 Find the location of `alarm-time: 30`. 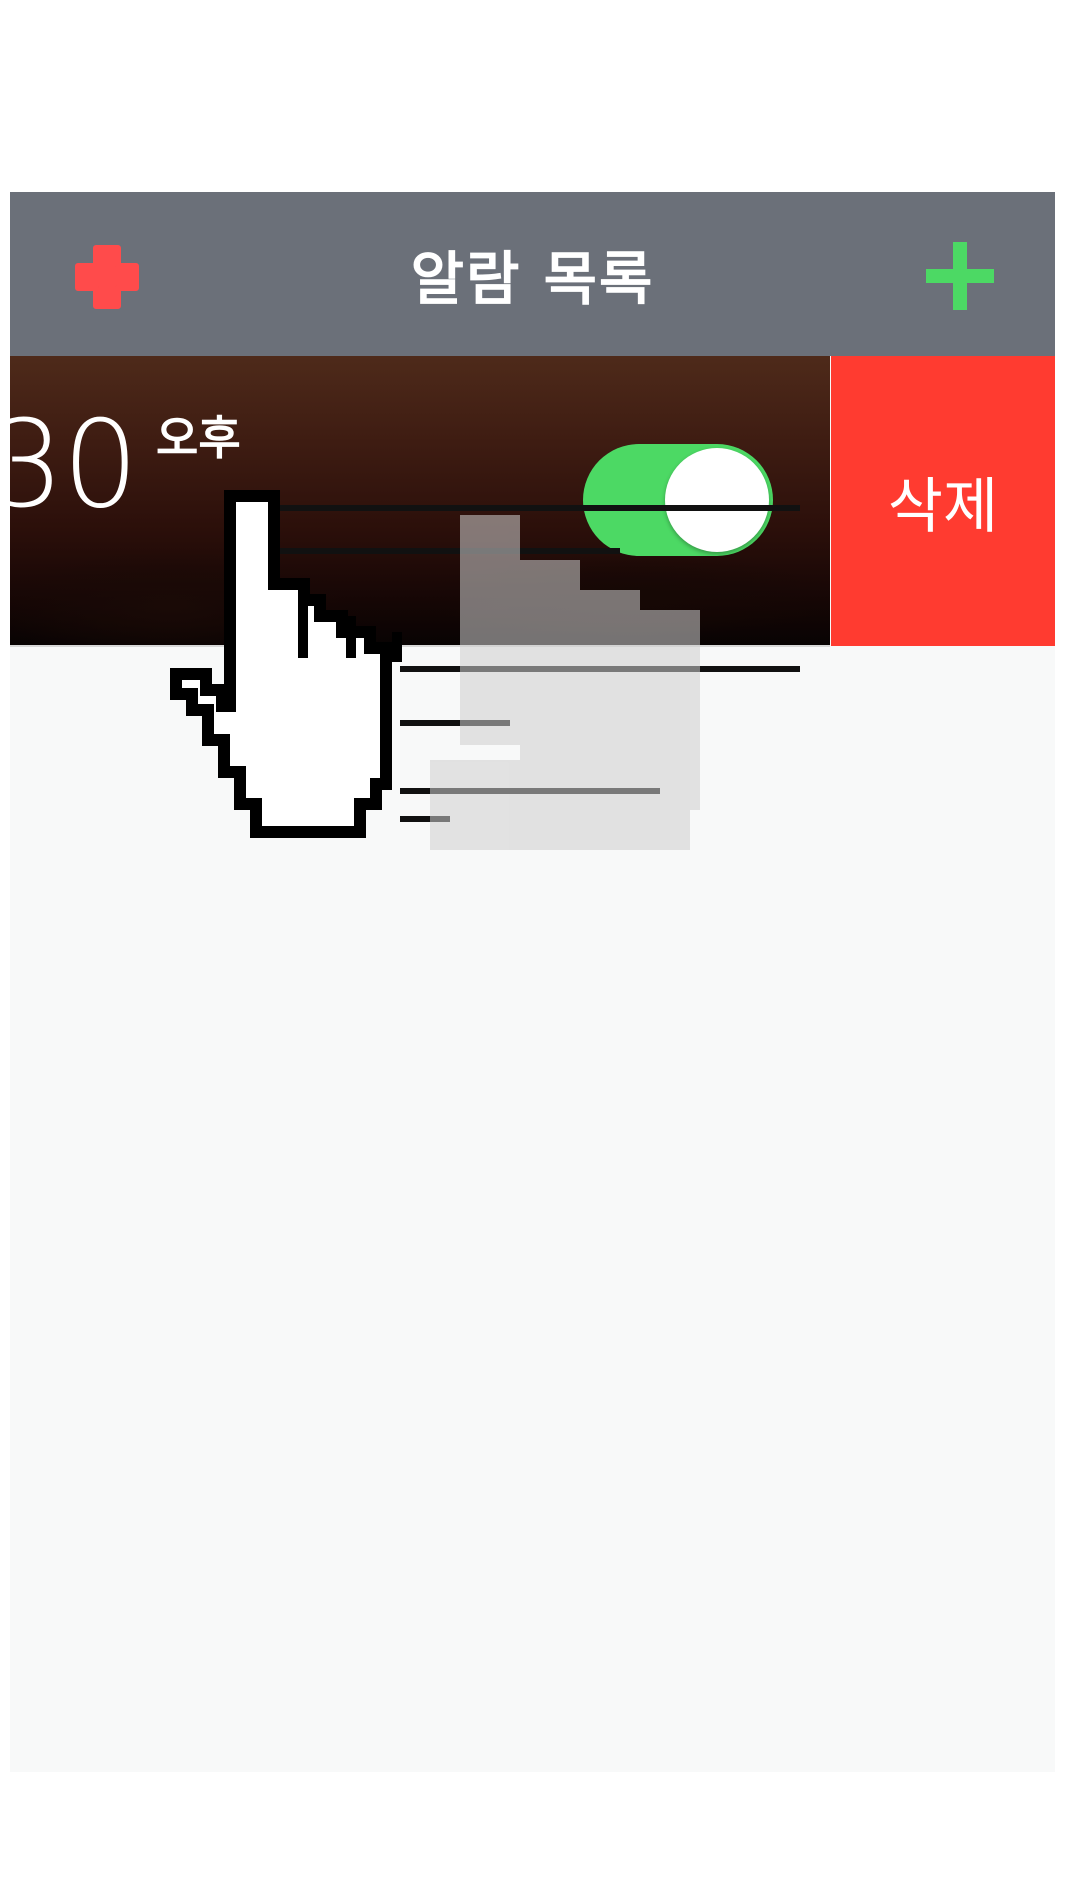

alarm-time: 30 is located at coordinates (74, 465).